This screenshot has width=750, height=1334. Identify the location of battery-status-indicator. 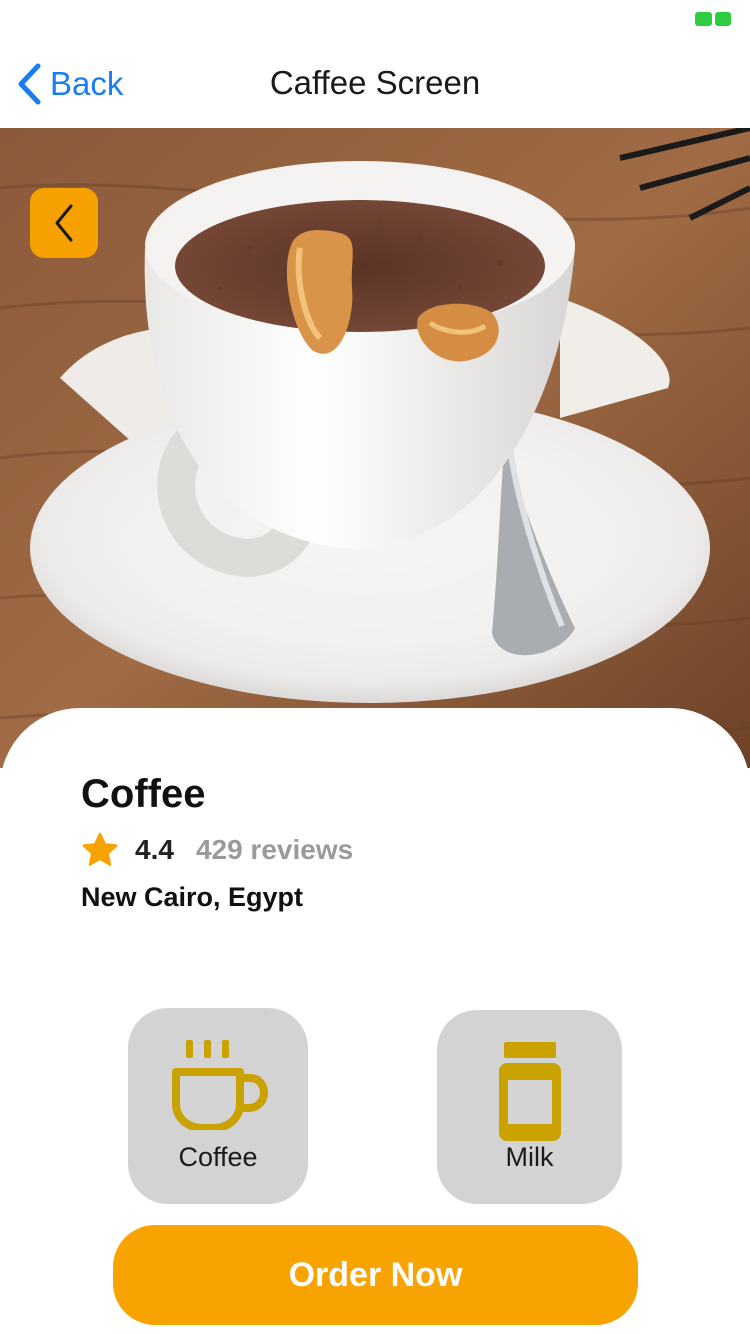
(713, 19).